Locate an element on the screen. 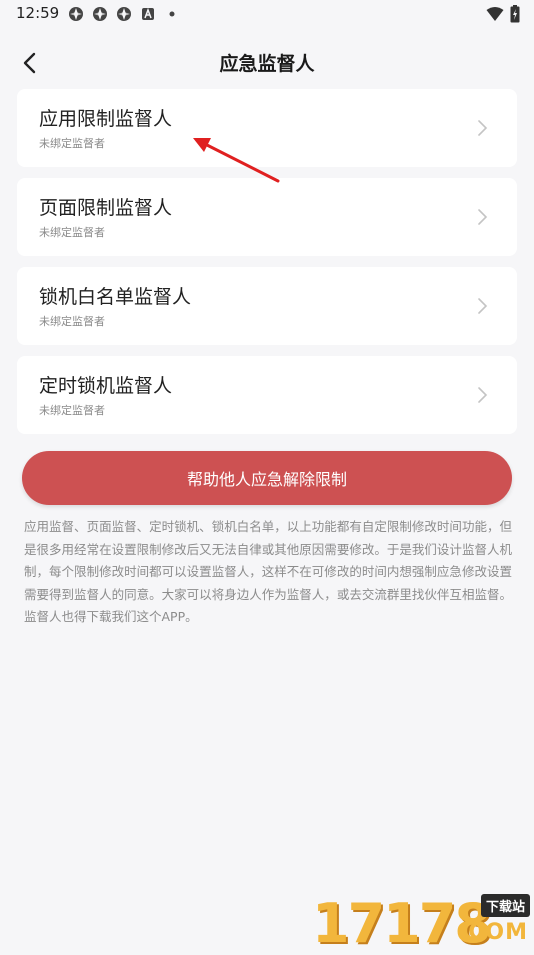 The image size is (534, 955). header: 应急监督人 is located at coordinates (267, 62).